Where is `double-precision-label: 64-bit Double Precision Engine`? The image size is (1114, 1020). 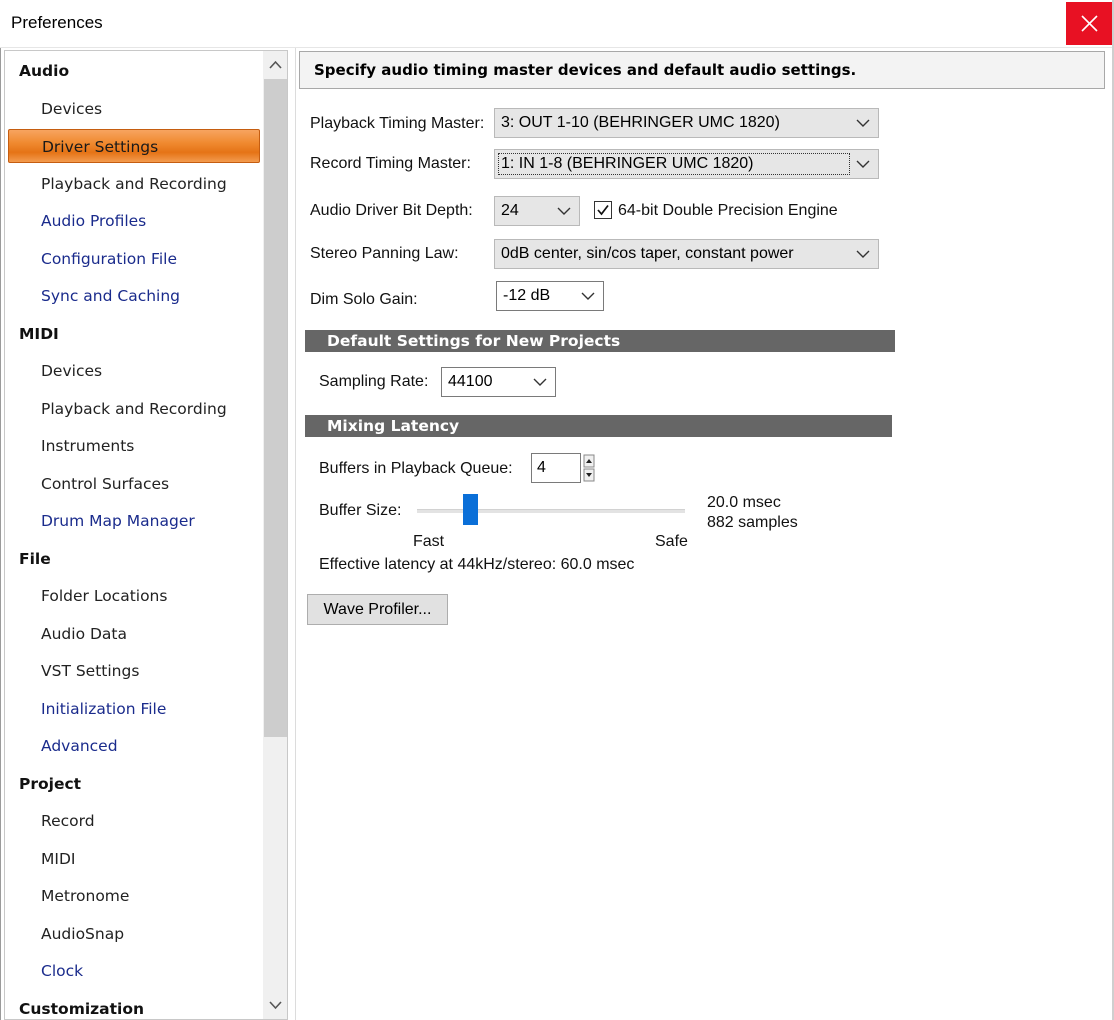
double-precision-label: 64-bit Double Precision Engine is located at coordinates (728, 210).